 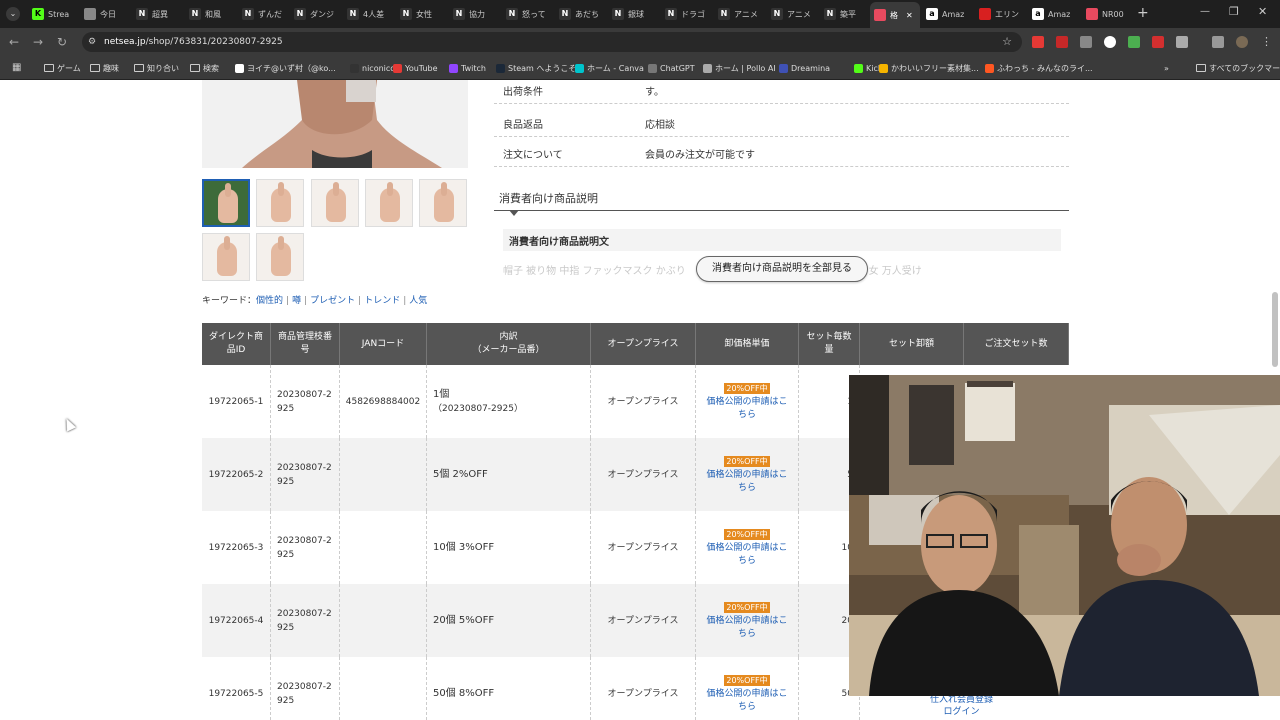 What do you see at coordinates (1000, 14) in the screenshot?
I see `tab-18: エリン` at bounding box center [1000, 14].